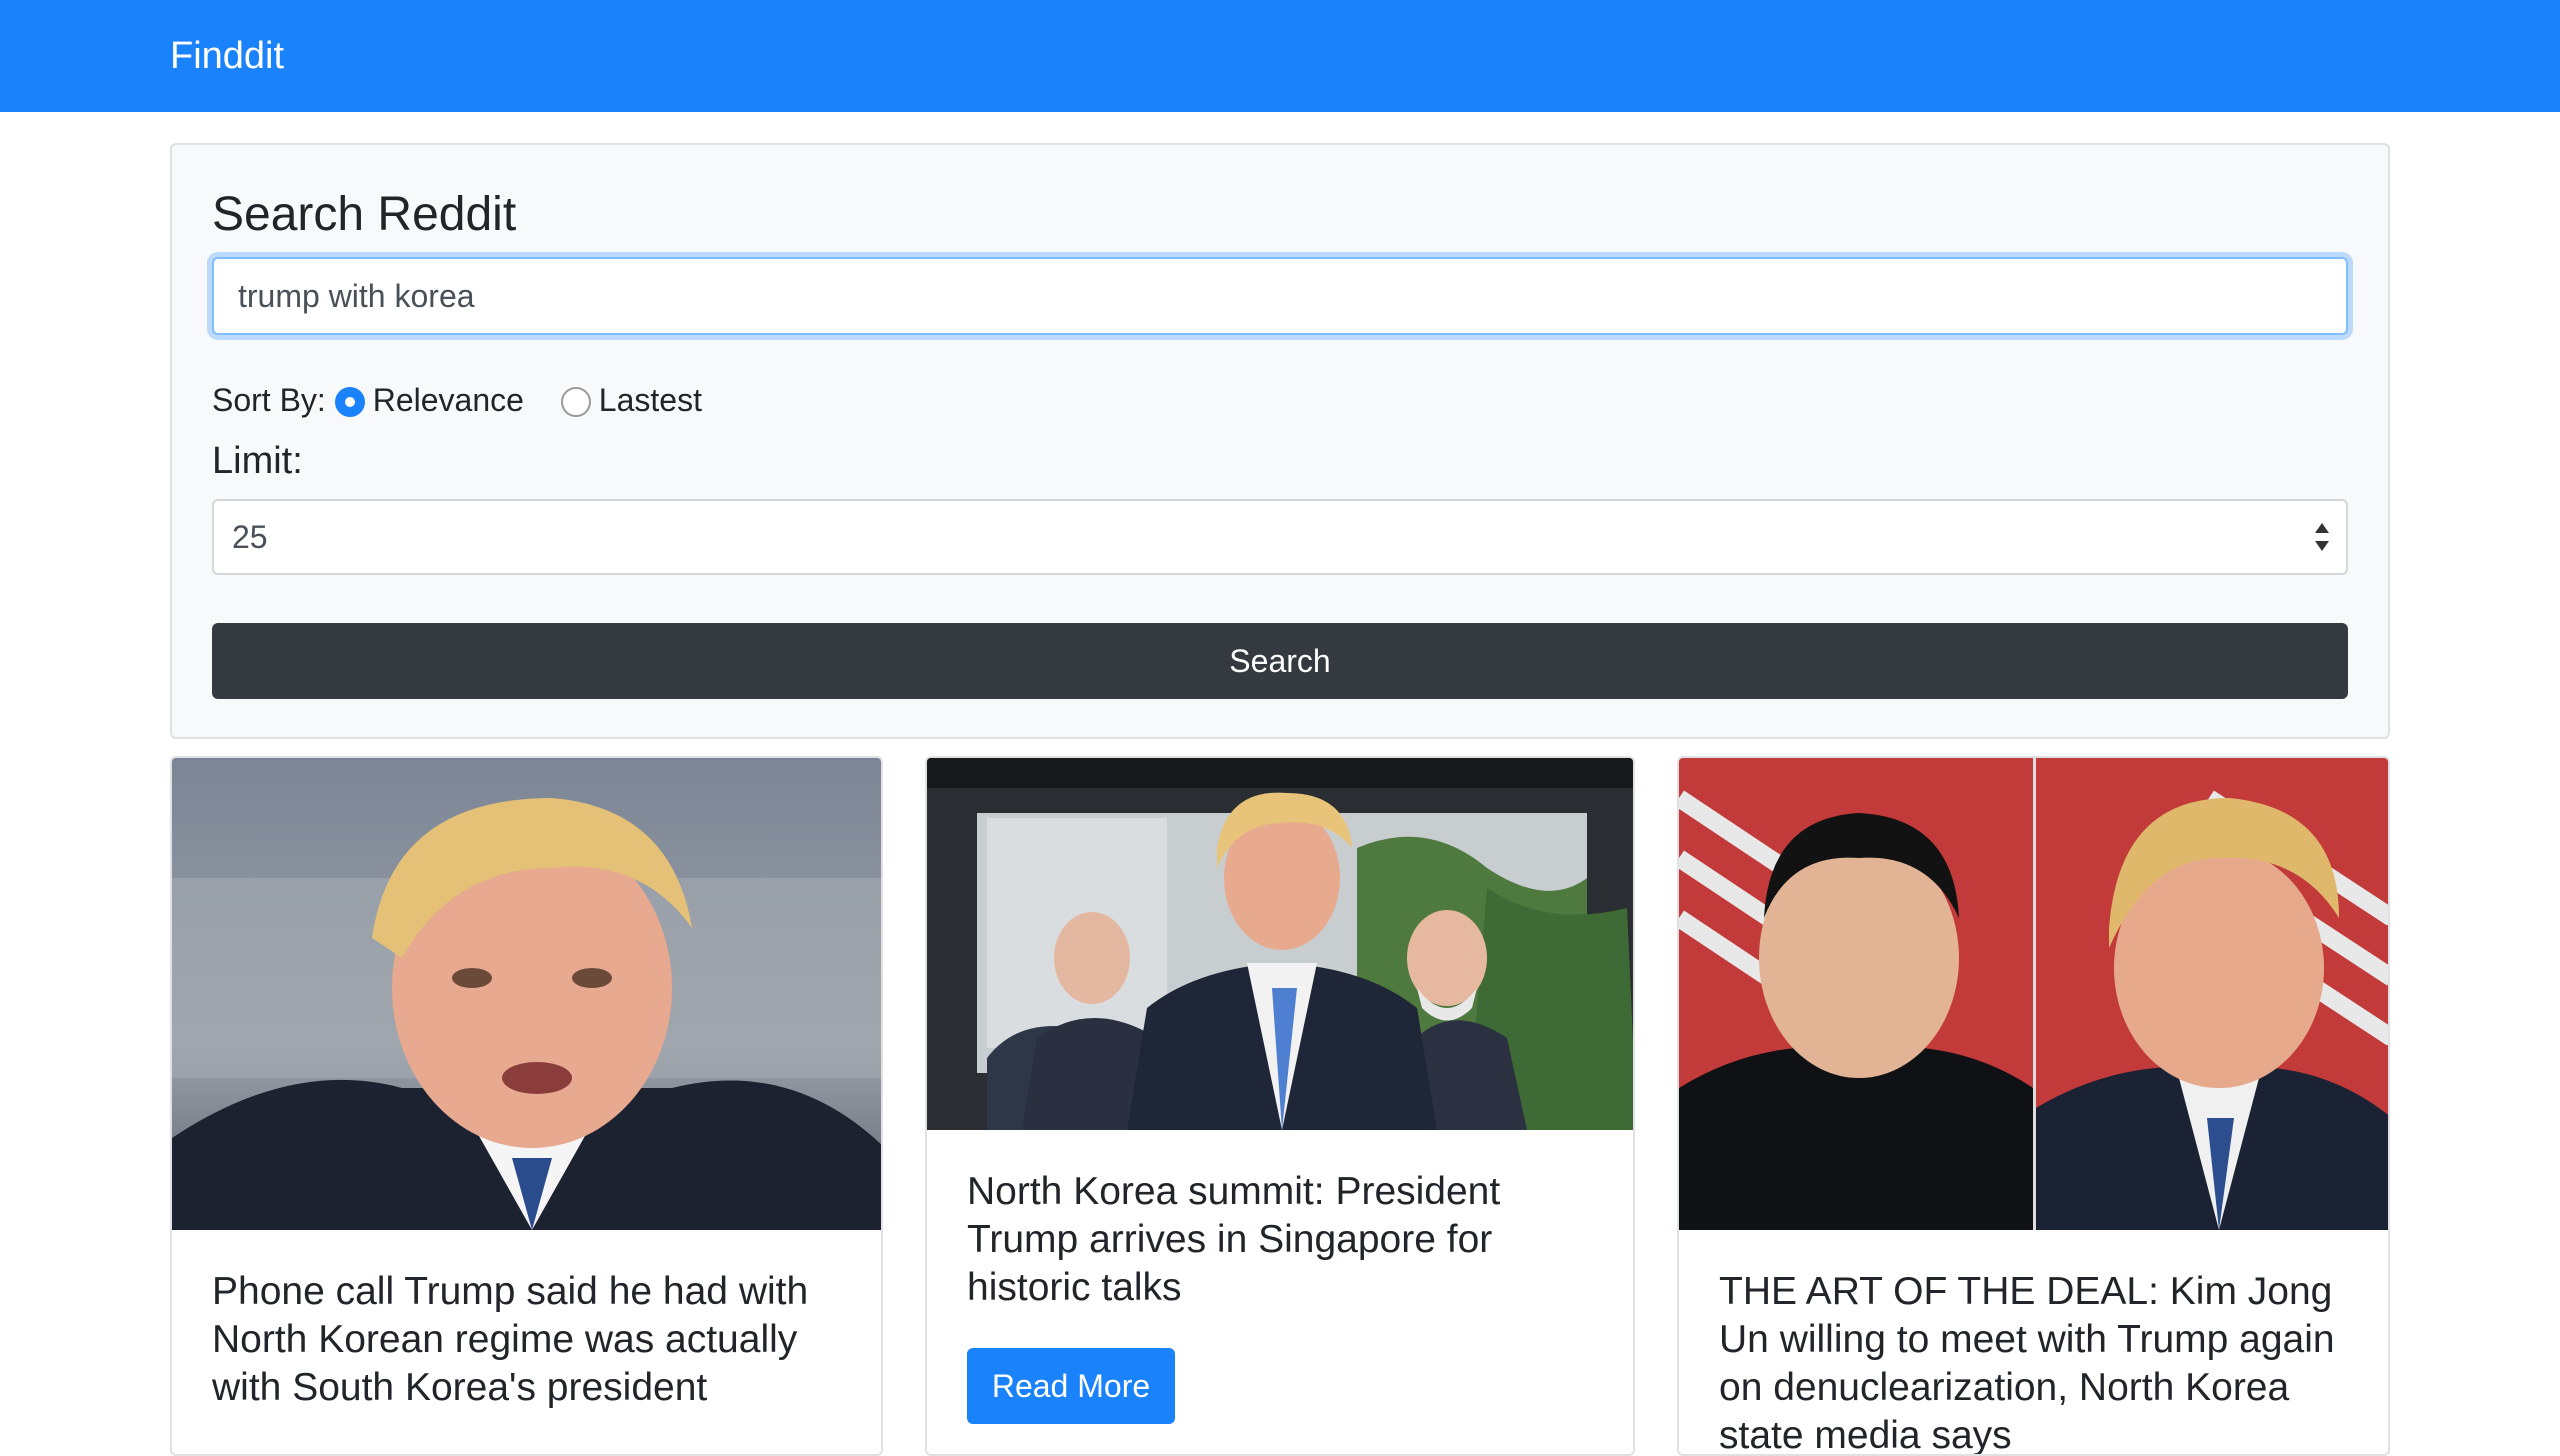 Image resolution: width=2560 pixels, height=1456 pixels. I want to click on sort-option-relevance: Relevance, so click(429, 400).